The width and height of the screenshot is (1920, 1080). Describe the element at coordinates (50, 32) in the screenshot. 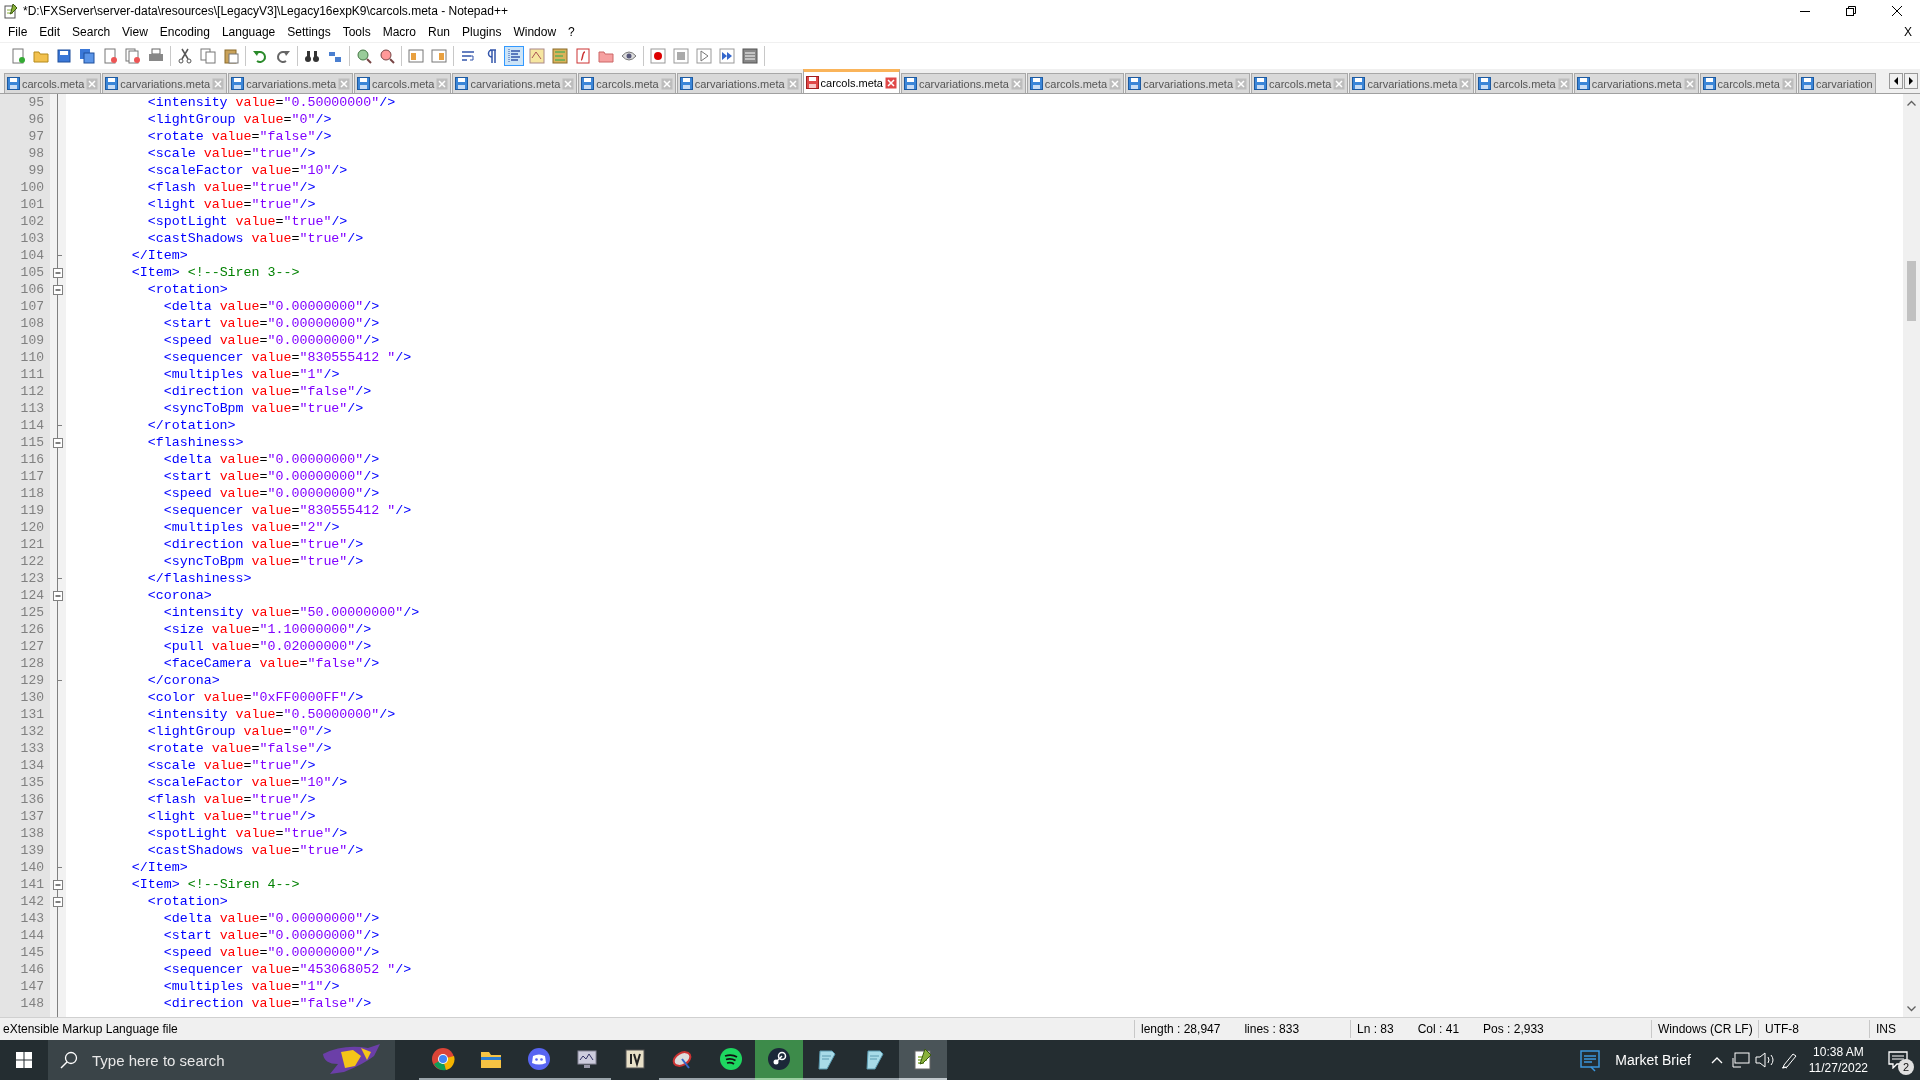

I see `menu-item: Edit` at that location.